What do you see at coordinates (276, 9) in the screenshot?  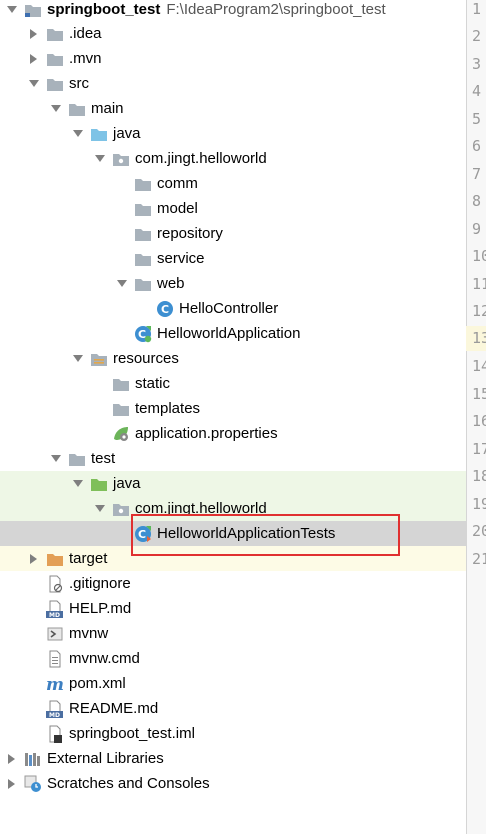 I see `project-path: F:\IdeaProgram2\springboot_test` at bounding box center [276, 9].